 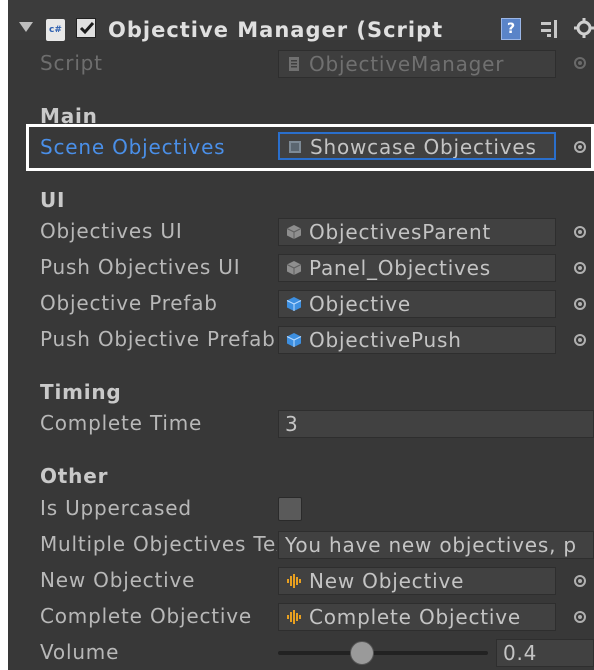 What do you see at coordinates (146, 616) in the screenshot?
I see `complete-objective-label: Complete Objective` at bounding box center [146, 616].